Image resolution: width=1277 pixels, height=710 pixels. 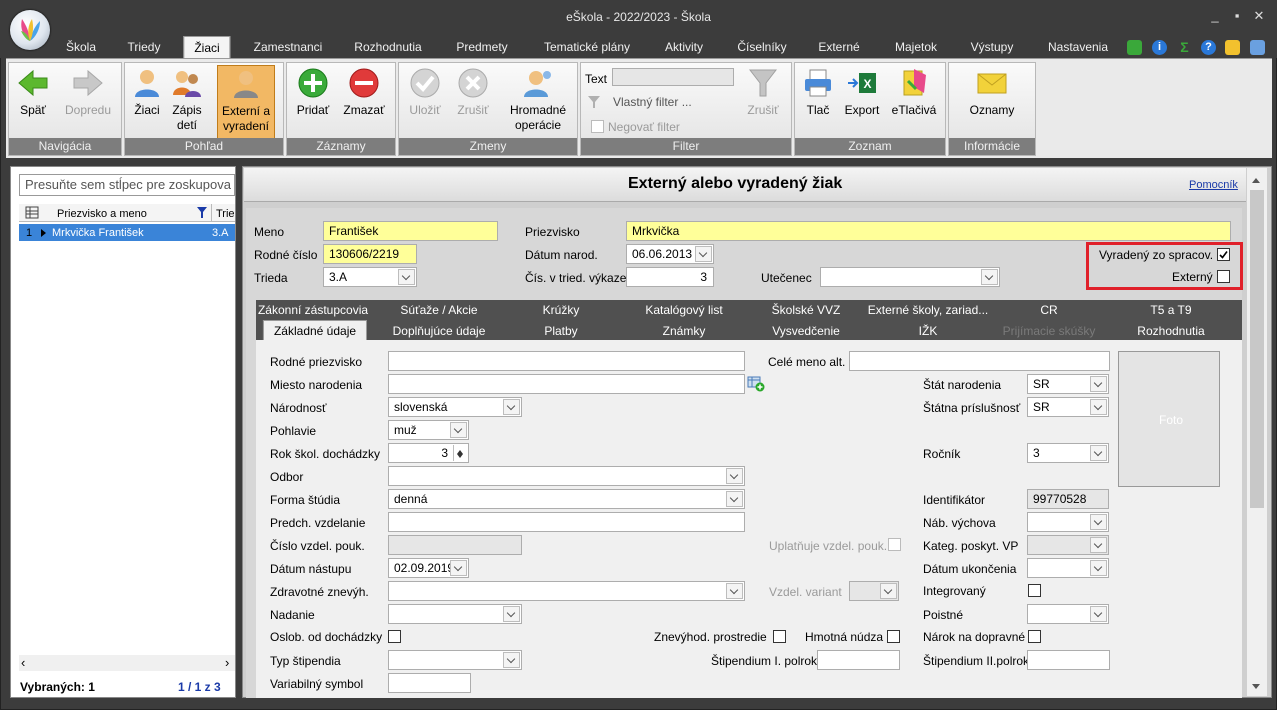 I want to click on hmotna-nudza-checkbox, so click(x=893, y=636).